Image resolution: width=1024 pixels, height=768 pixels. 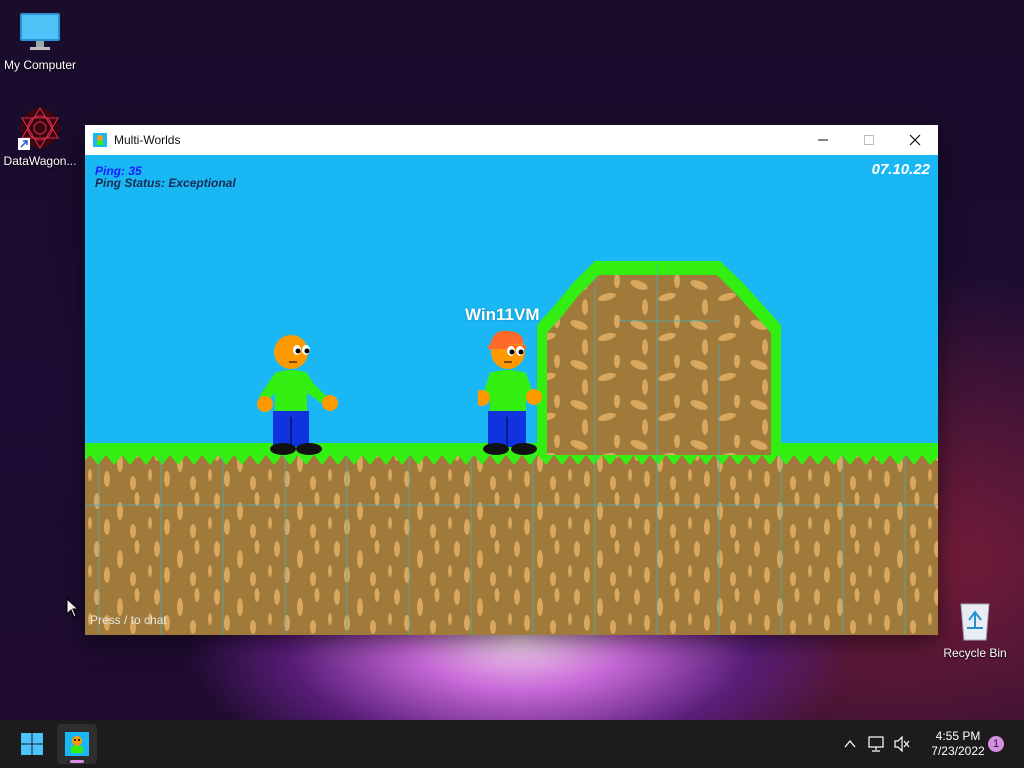 I want to click on player-character, so click(x=297, y=395).